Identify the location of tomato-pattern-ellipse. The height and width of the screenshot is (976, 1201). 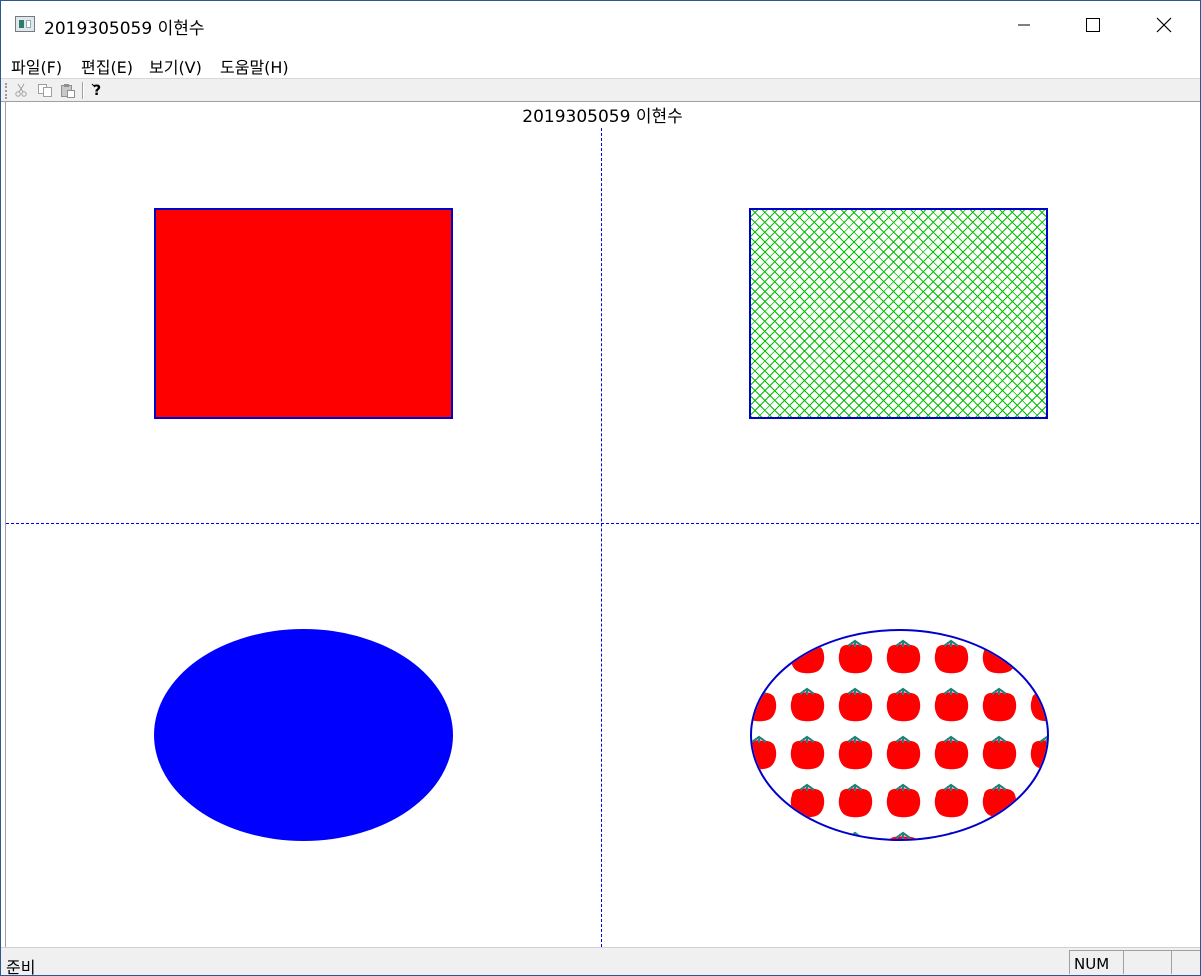
(899, 735).